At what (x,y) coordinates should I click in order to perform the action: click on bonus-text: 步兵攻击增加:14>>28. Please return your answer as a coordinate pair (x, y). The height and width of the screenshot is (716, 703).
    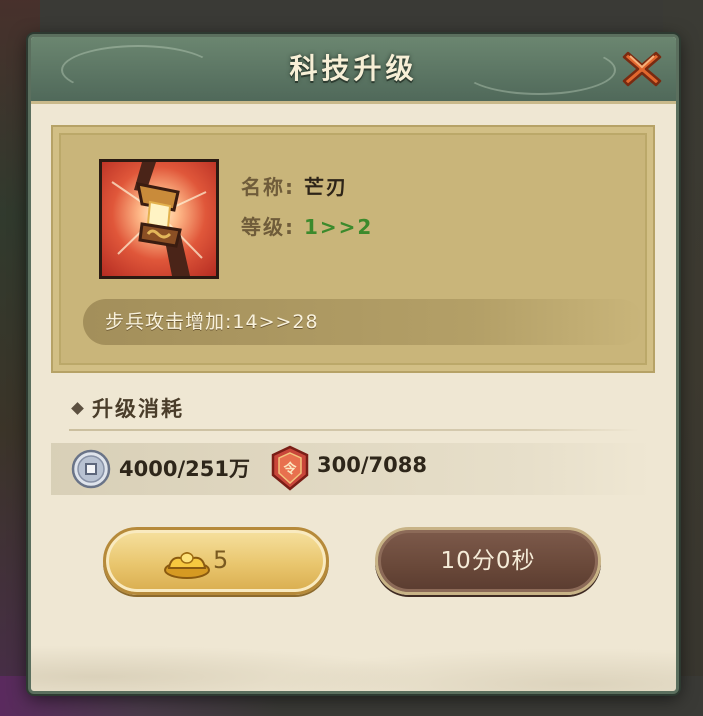
    Looking at the image, I should click on (212, 322).